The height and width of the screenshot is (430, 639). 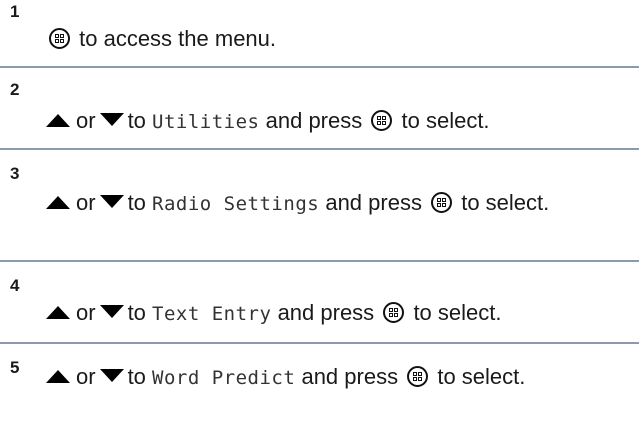 I want to click on step-number: 3, so click(x=15, y=173).